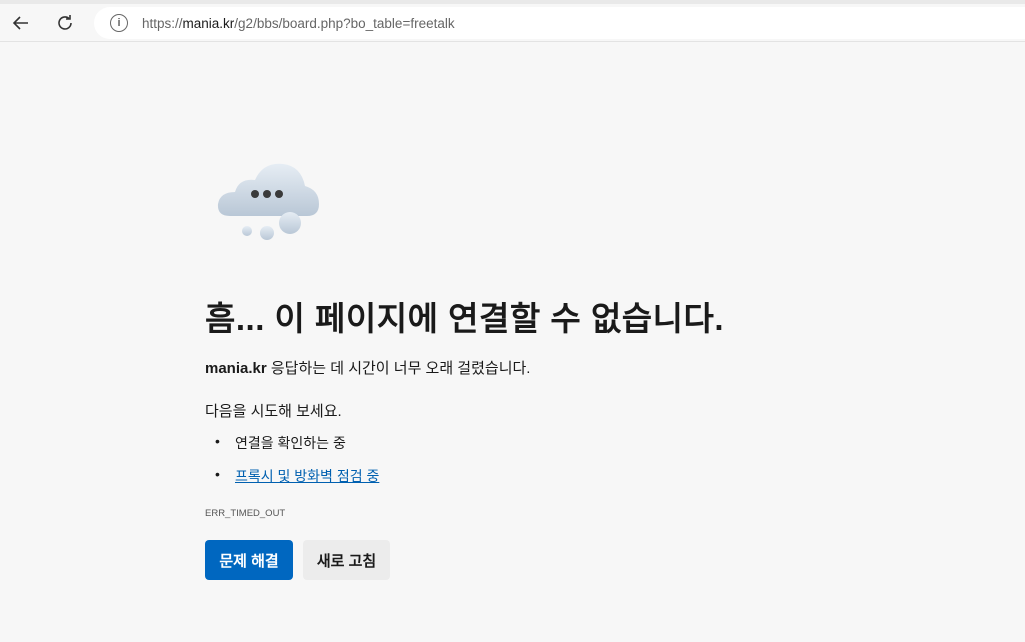 The image size is (1025, 642). Describe the element at coordinates (346, 560) in the screenshot. I see `refresh-page-button: 새로 고침` at that location.